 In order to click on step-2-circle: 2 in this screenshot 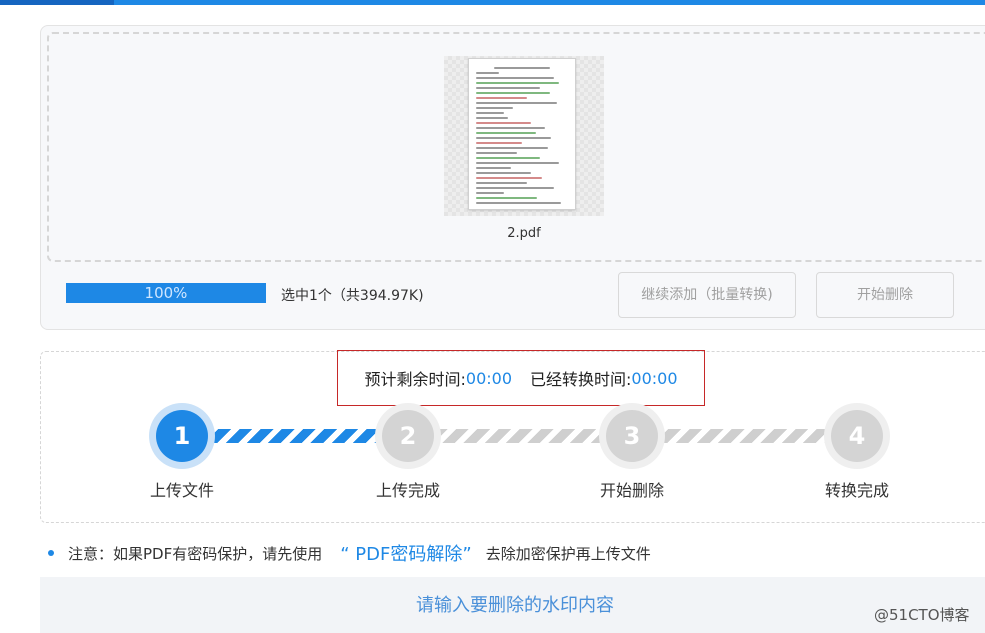, I will do `click(408, 436)`.